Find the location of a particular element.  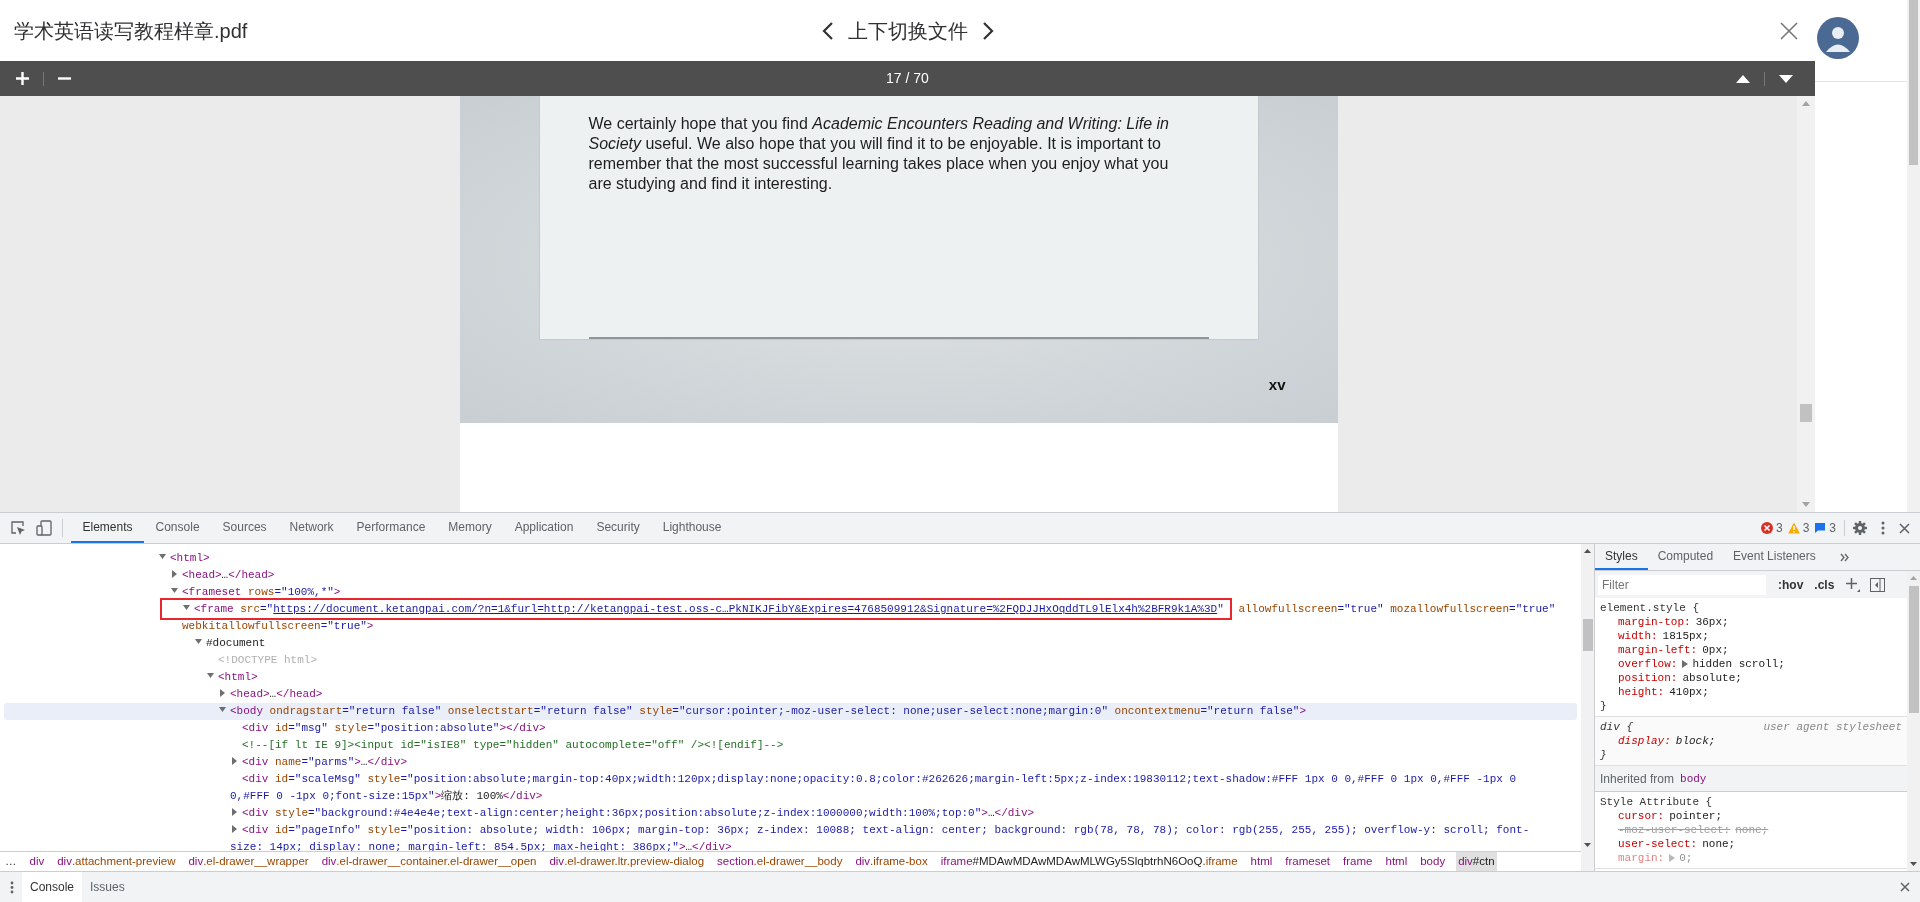

warning-count: 3 is located at coordinates (1806, 528).